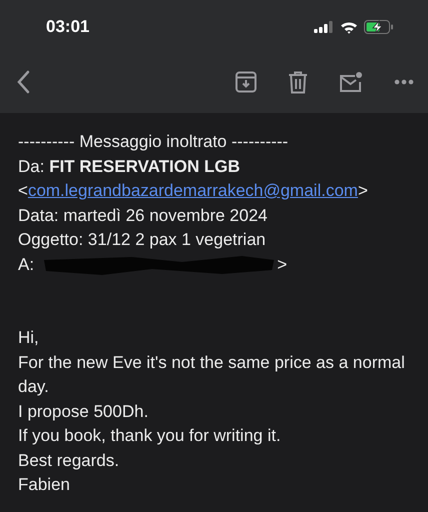 The height and width of the screenshot is (512, 428). Describe the element at coordinates (150, 436) in the screenshot. I see `message-text: If you book, thank you for writing it.` at that location.